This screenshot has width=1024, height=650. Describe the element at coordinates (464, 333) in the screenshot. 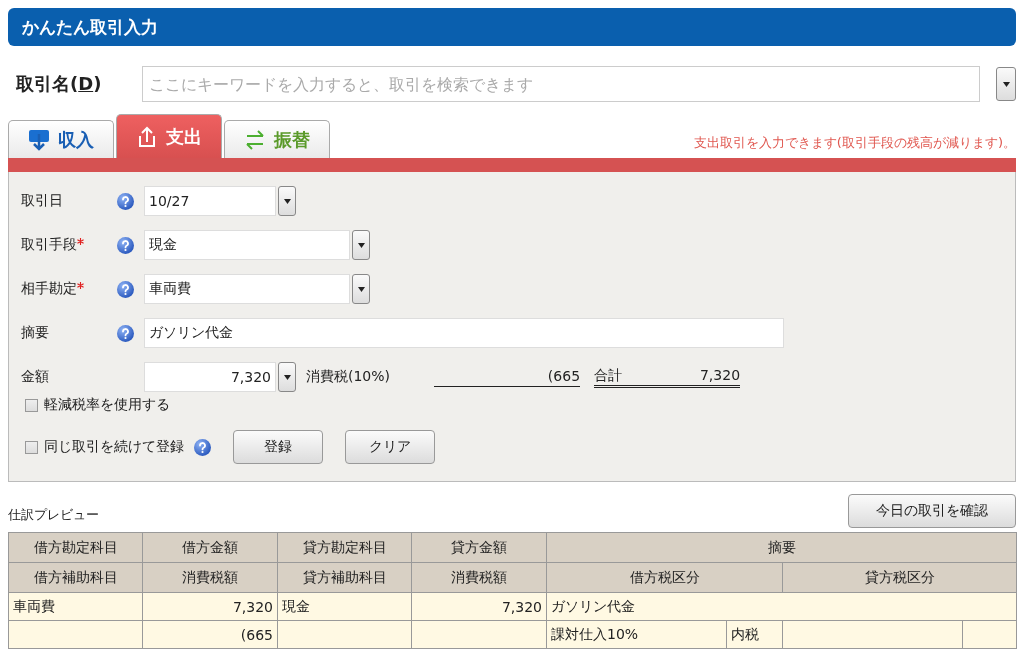

I see `input-field: ガソリン代金` at that location.